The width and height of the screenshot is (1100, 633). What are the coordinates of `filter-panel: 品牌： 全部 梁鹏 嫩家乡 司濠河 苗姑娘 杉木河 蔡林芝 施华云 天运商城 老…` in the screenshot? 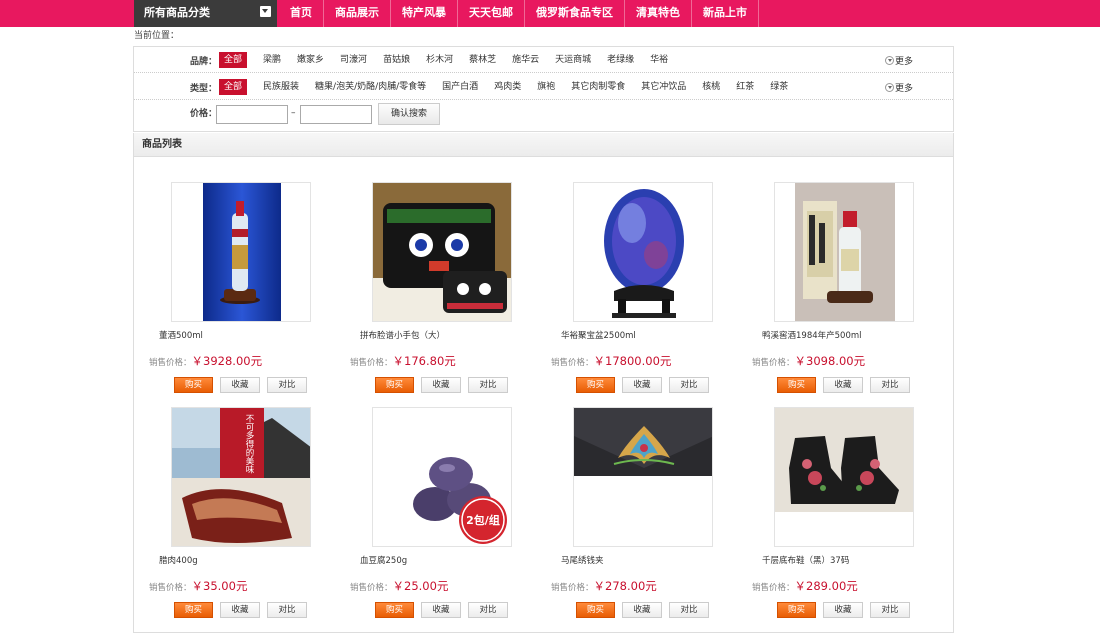 It's located at (543, 89).